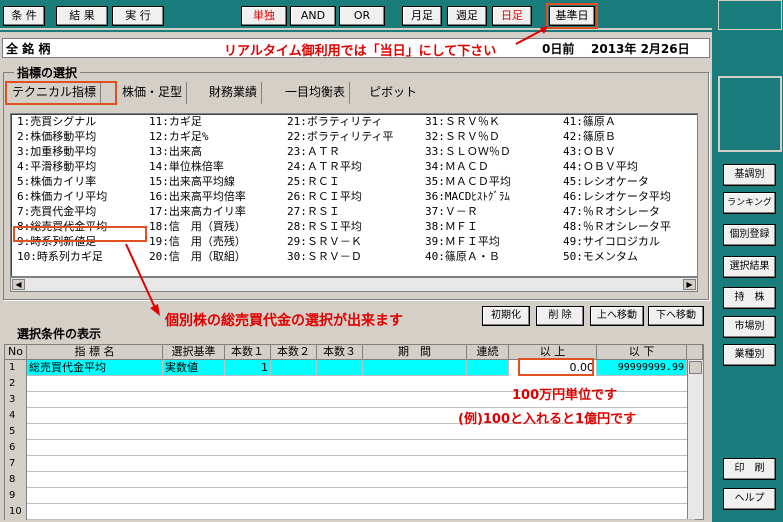 The image size is (783, 522). Describe the element at coordinates (468, 226) in the screenshot. I see `list-item: 38:ＭＦＩ` at that location.